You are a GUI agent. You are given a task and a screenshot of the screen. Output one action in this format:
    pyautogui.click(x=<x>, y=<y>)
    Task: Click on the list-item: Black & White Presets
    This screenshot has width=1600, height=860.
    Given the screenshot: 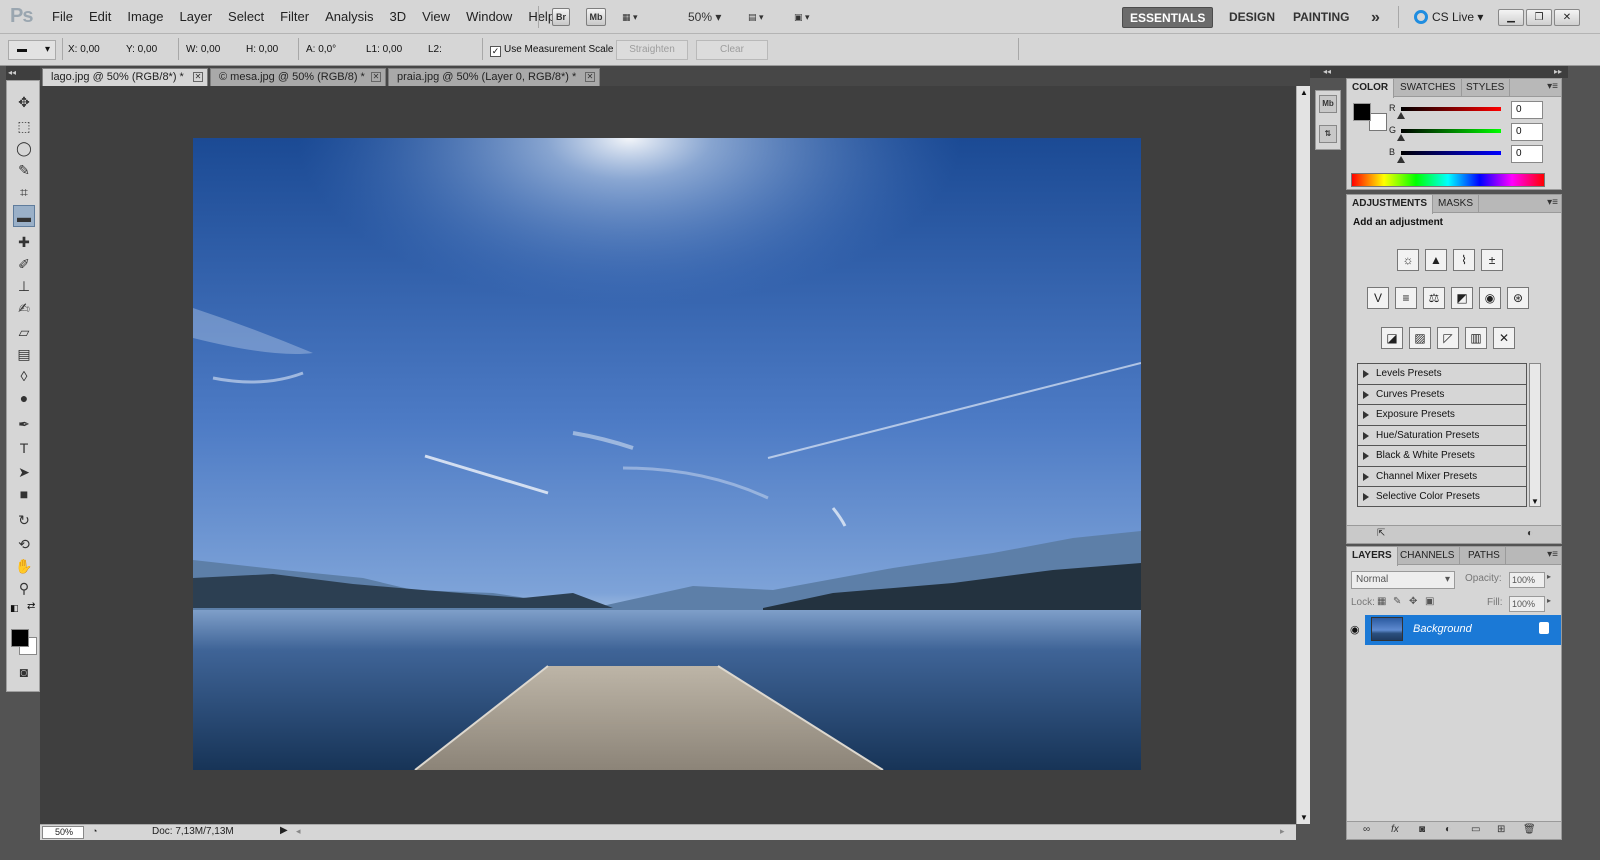 What is the action you would take?
    pyautogui.click(x=1442, y=456)
    